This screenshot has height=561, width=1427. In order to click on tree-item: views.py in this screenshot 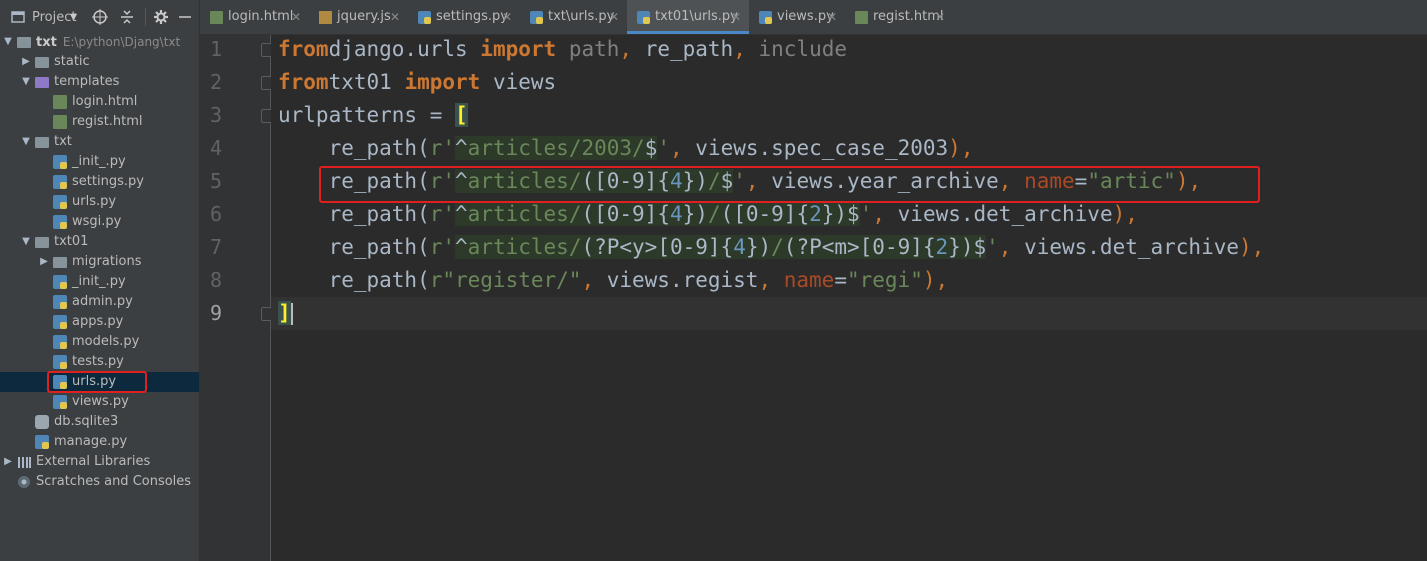, I will do `click(99, 402)`.